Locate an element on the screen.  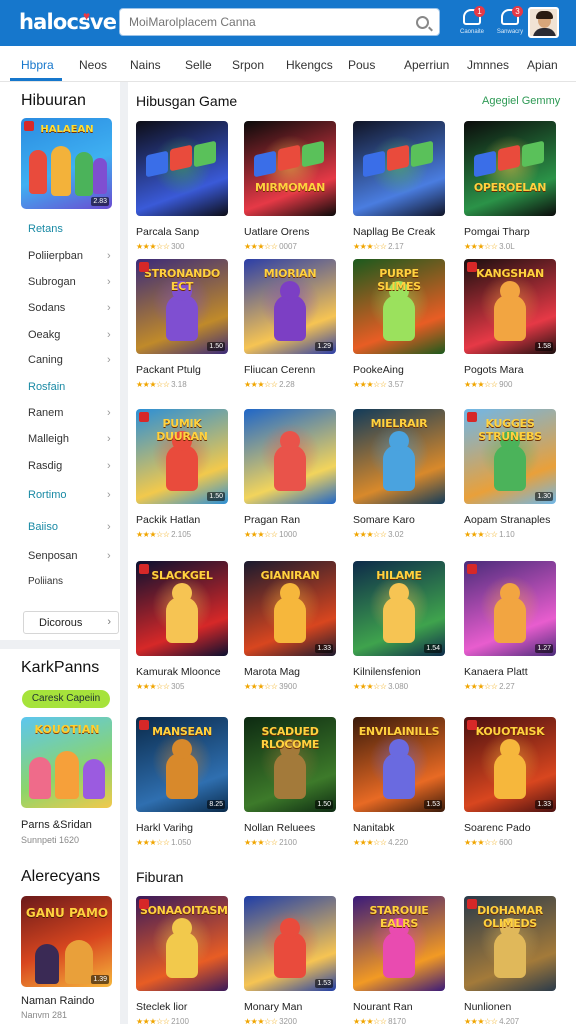
tab-neos: Neos is located at coordinates (93, 65).